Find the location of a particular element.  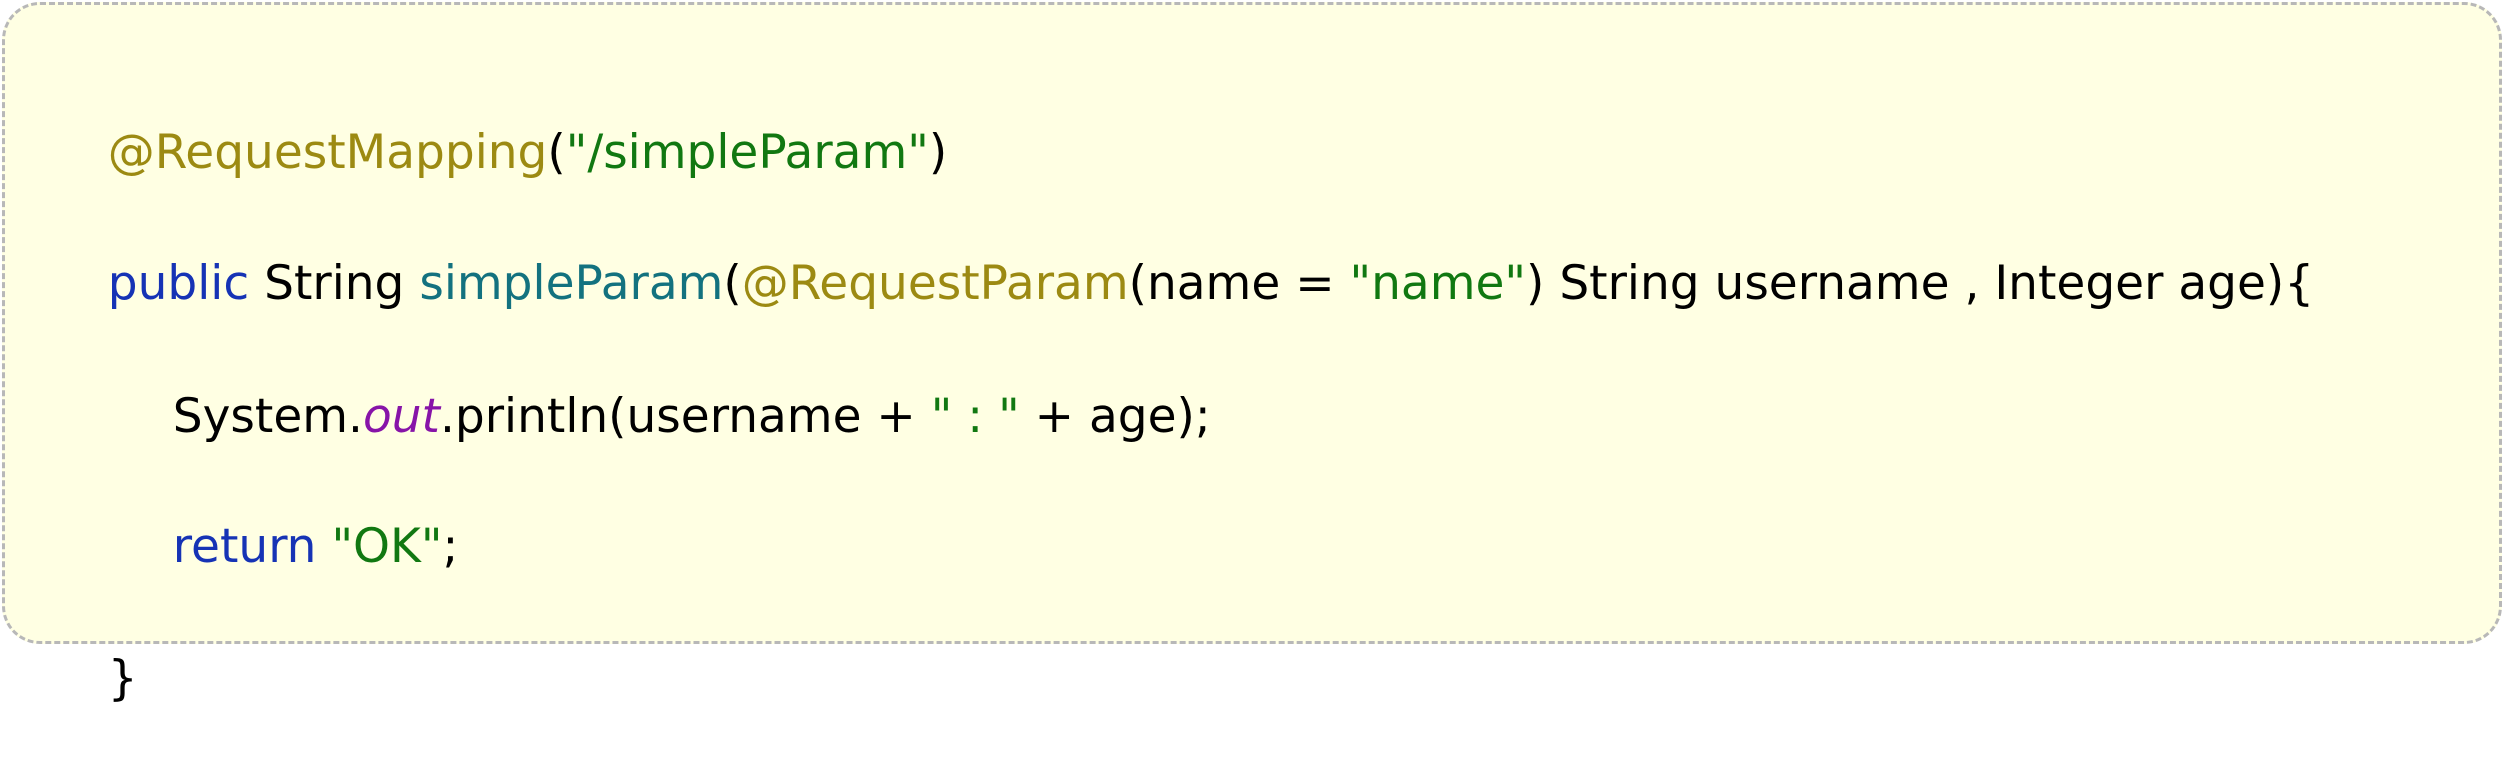

return-value-ok: "OK" is located at coordinates (387, 546).